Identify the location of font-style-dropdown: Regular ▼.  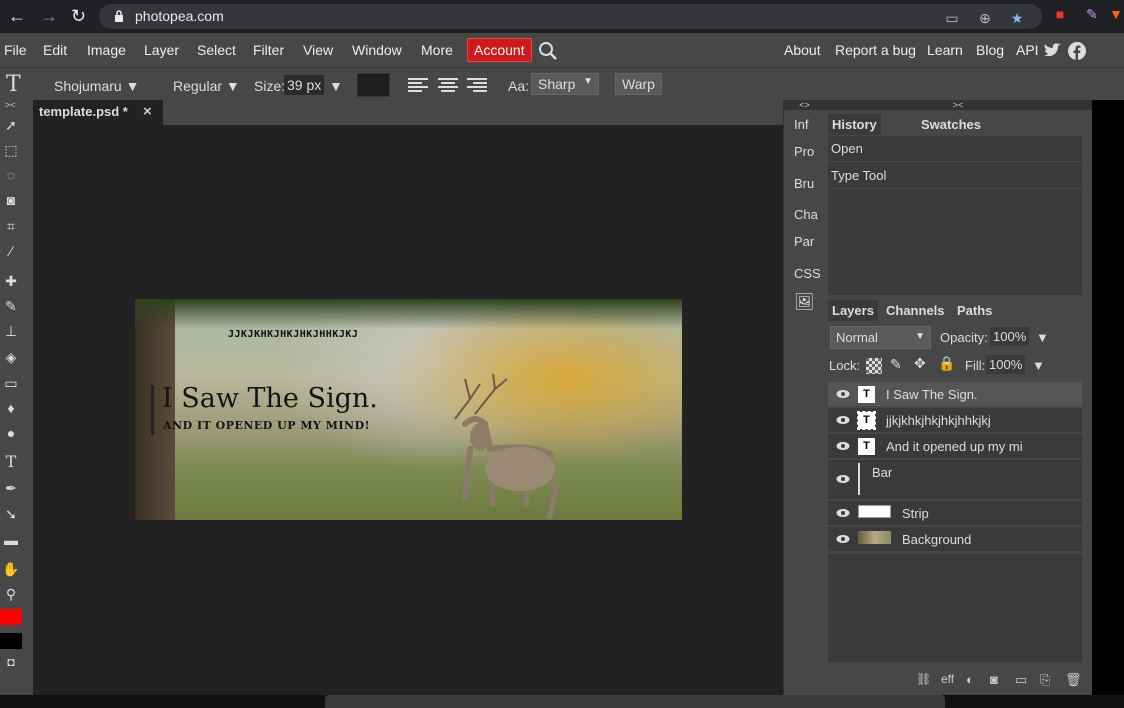
(206, 86).